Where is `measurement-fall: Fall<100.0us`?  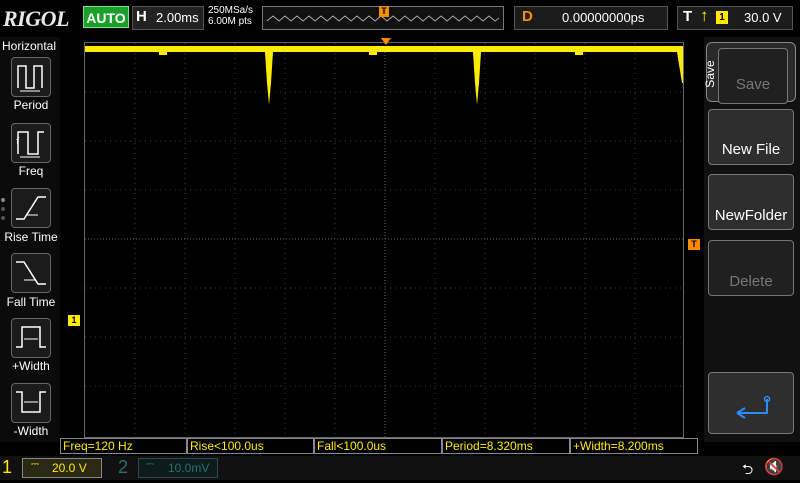 measurement-fall: Fall<100.0us is located at coordinates (378, 446).